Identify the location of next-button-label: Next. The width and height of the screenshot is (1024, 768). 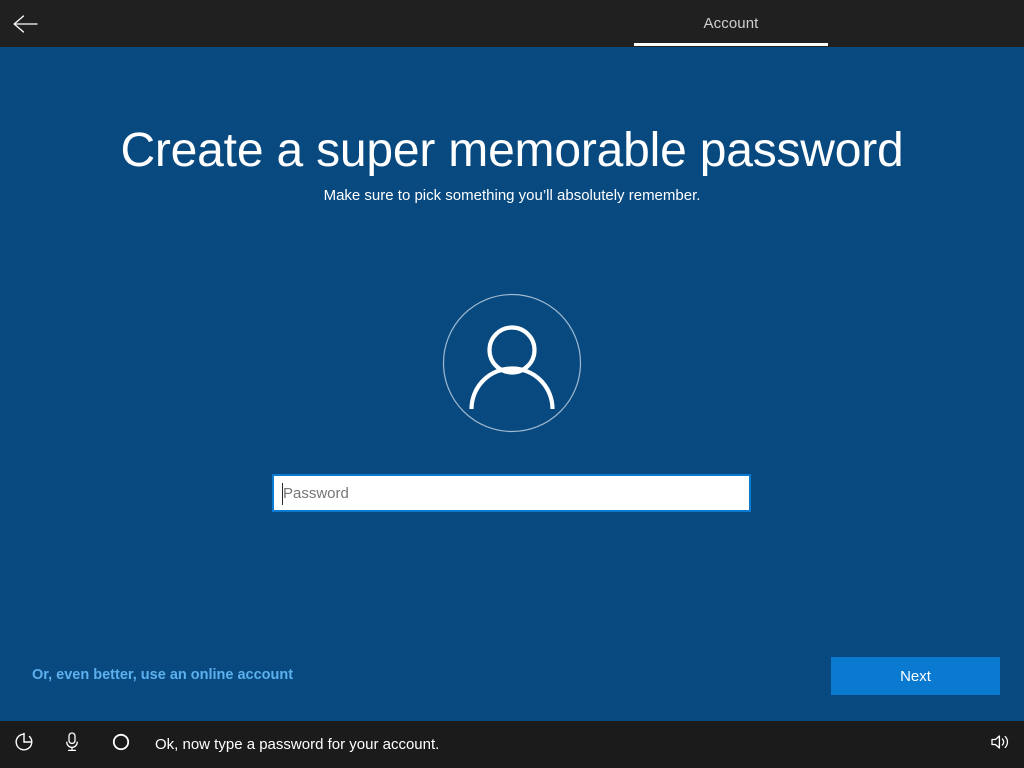
(915, 676).